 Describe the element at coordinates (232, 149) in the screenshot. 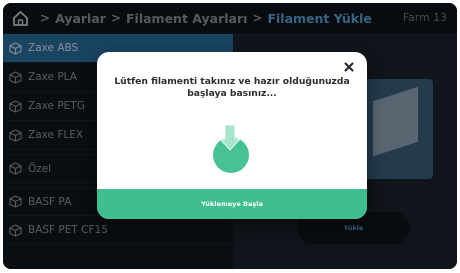

I see `filament-load-icon` at that location.